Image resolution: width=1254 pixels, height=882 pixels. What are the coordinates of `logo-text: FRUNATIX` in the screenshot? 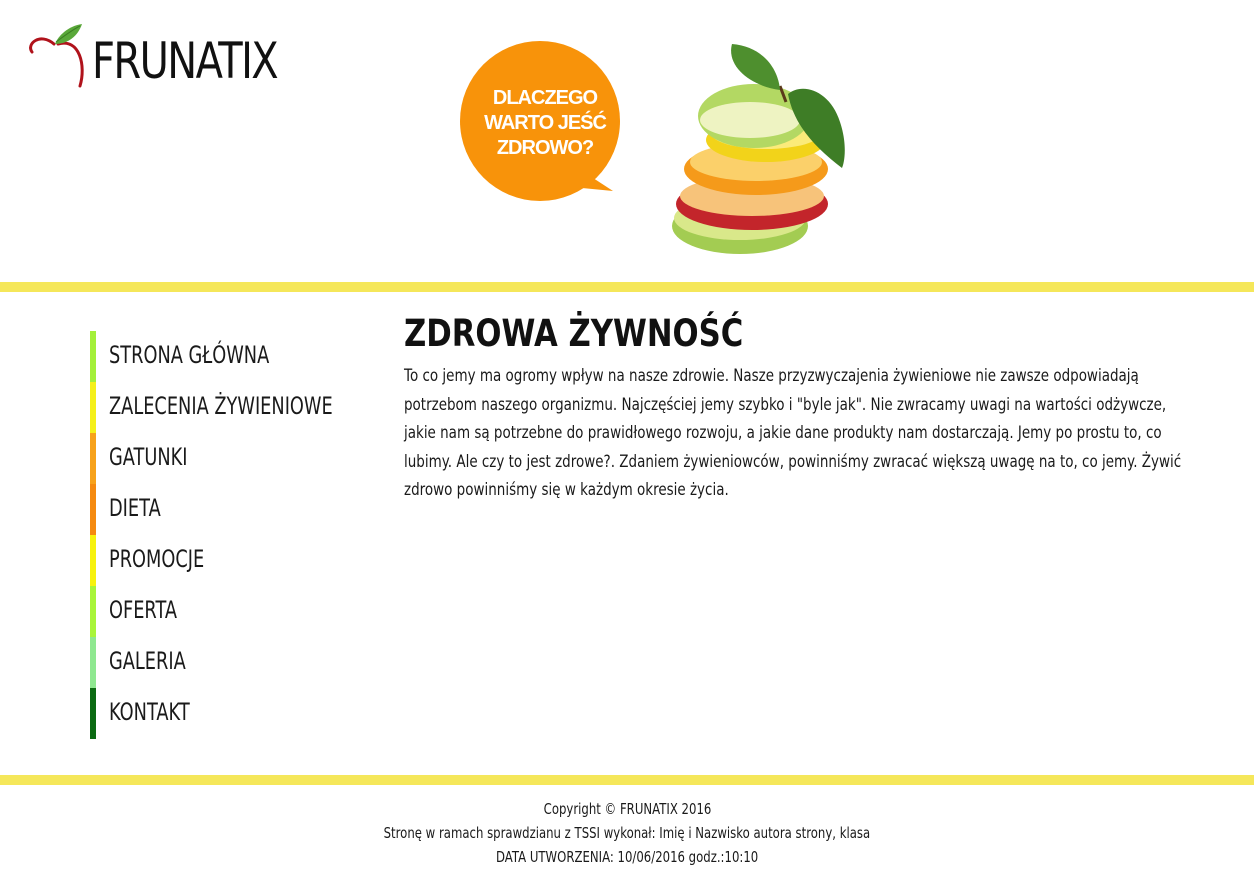 It's located at (185, 61).